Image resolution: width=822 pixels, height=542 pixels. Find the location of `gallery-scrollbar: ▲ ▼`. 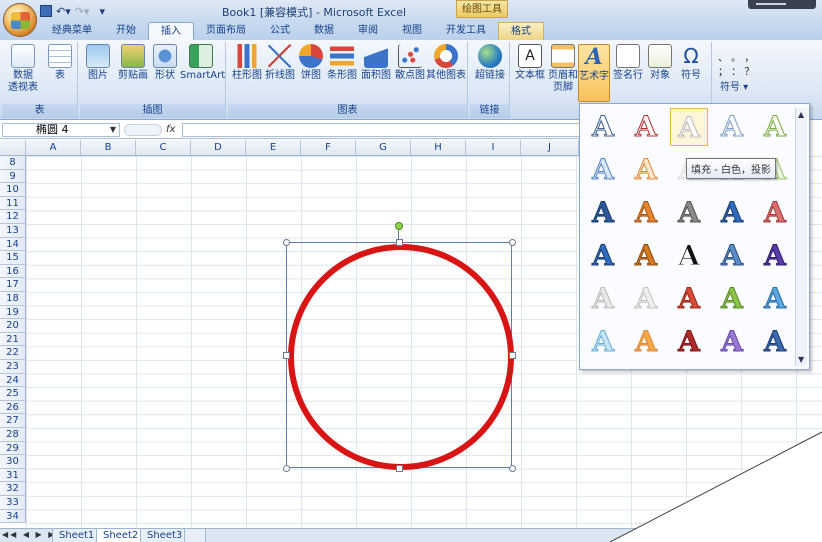

gallery-scrollbar: ▲ ▼ is located at coordinates (801, 237).